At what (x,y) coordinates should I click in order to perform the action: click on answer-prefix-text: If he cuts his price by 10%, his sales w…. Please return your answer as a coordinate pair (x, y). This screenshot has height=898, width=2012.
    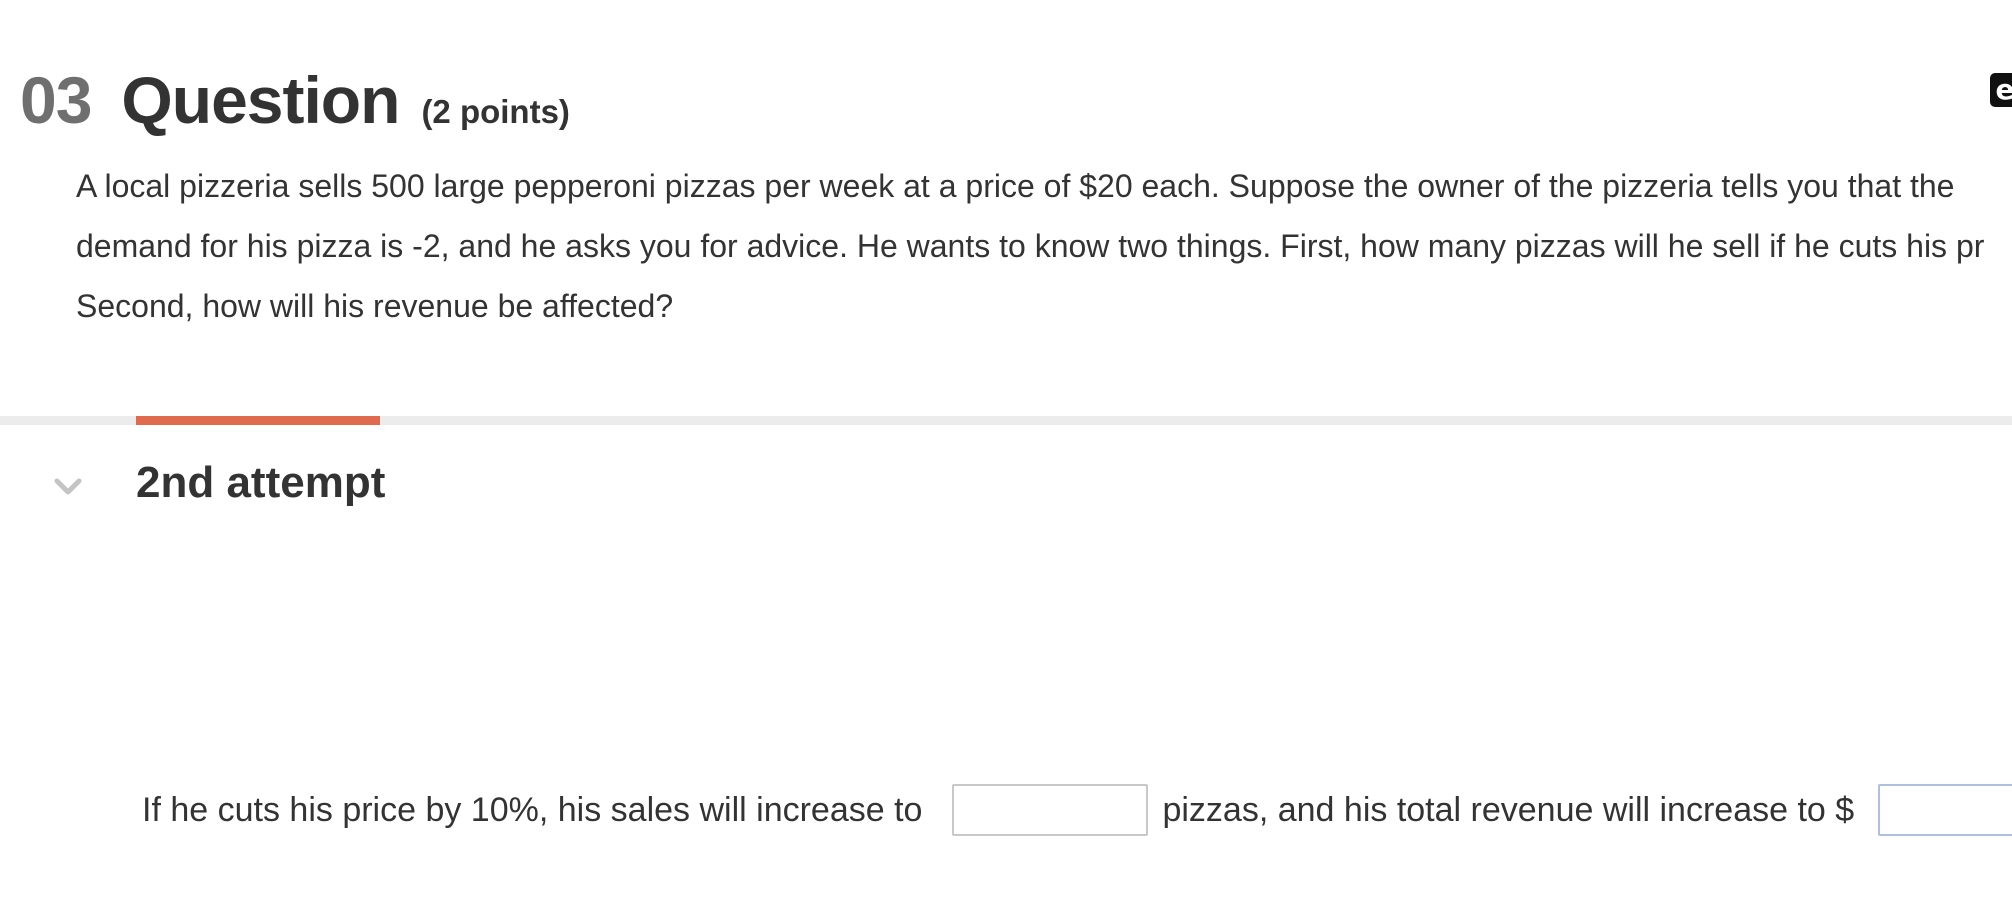
    Looking at the image, I should click on (532, 809).